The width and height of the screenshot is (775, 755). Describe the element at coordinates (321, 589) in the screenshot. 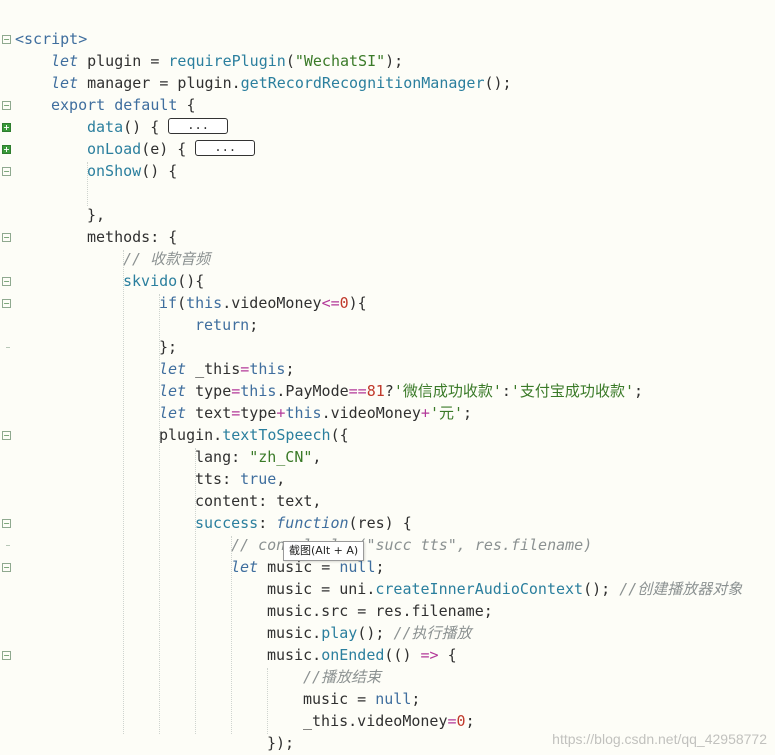

I see `code-token: music = uni.` at that location.